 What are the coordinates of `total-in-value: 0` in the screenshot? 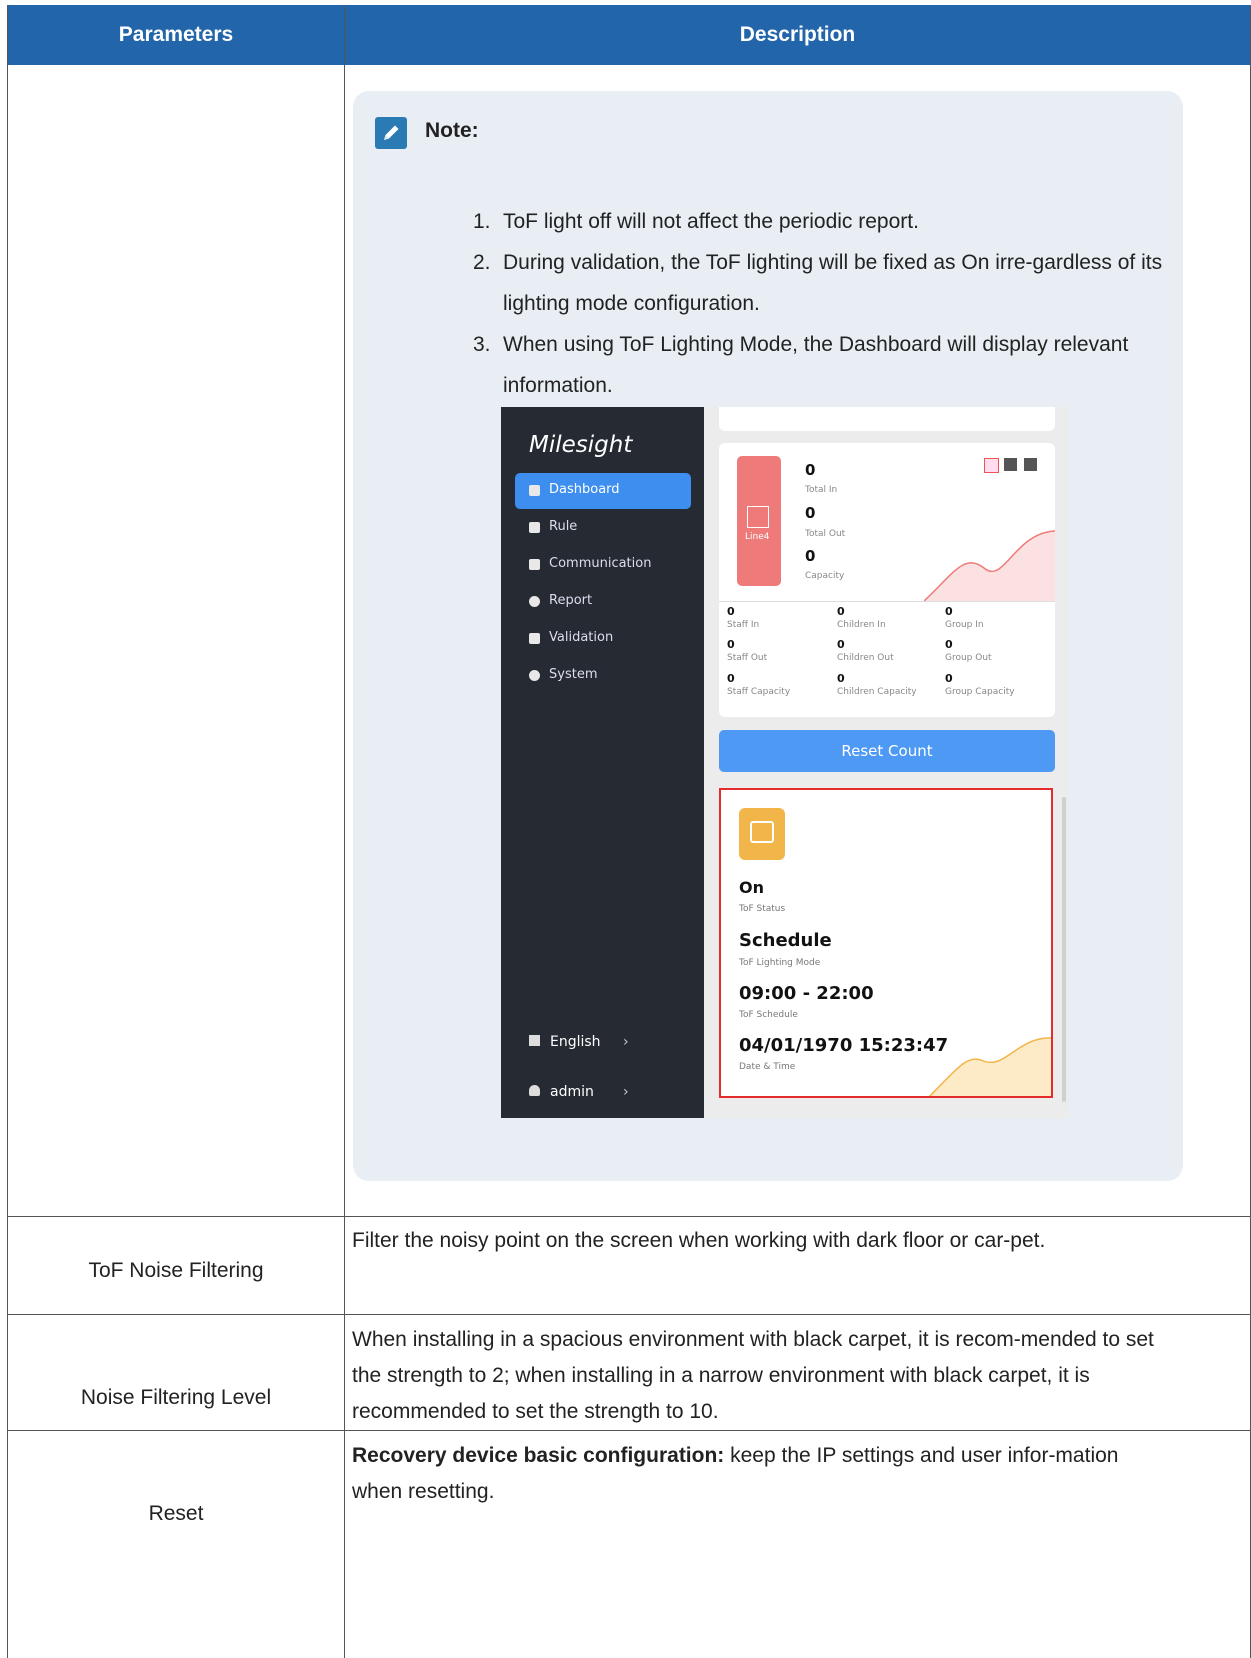 It's located at (810, 470).